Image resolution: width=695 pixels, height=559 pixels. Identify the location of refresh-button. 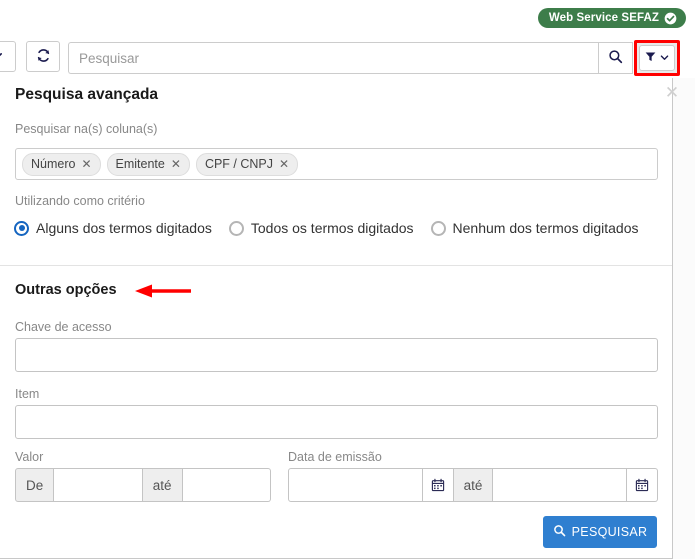
(43, 56).